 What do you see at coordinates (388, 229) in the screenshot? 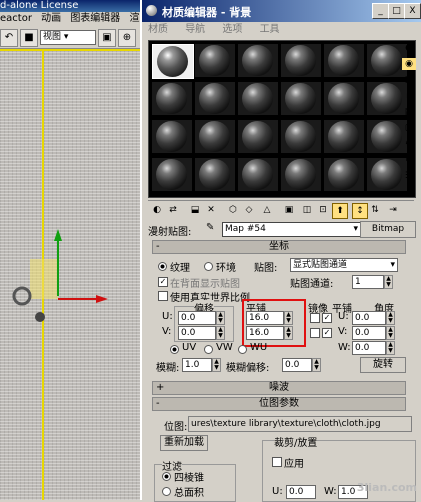
I see `map-type-button: Bitmap` at bounding box center [388, 229].